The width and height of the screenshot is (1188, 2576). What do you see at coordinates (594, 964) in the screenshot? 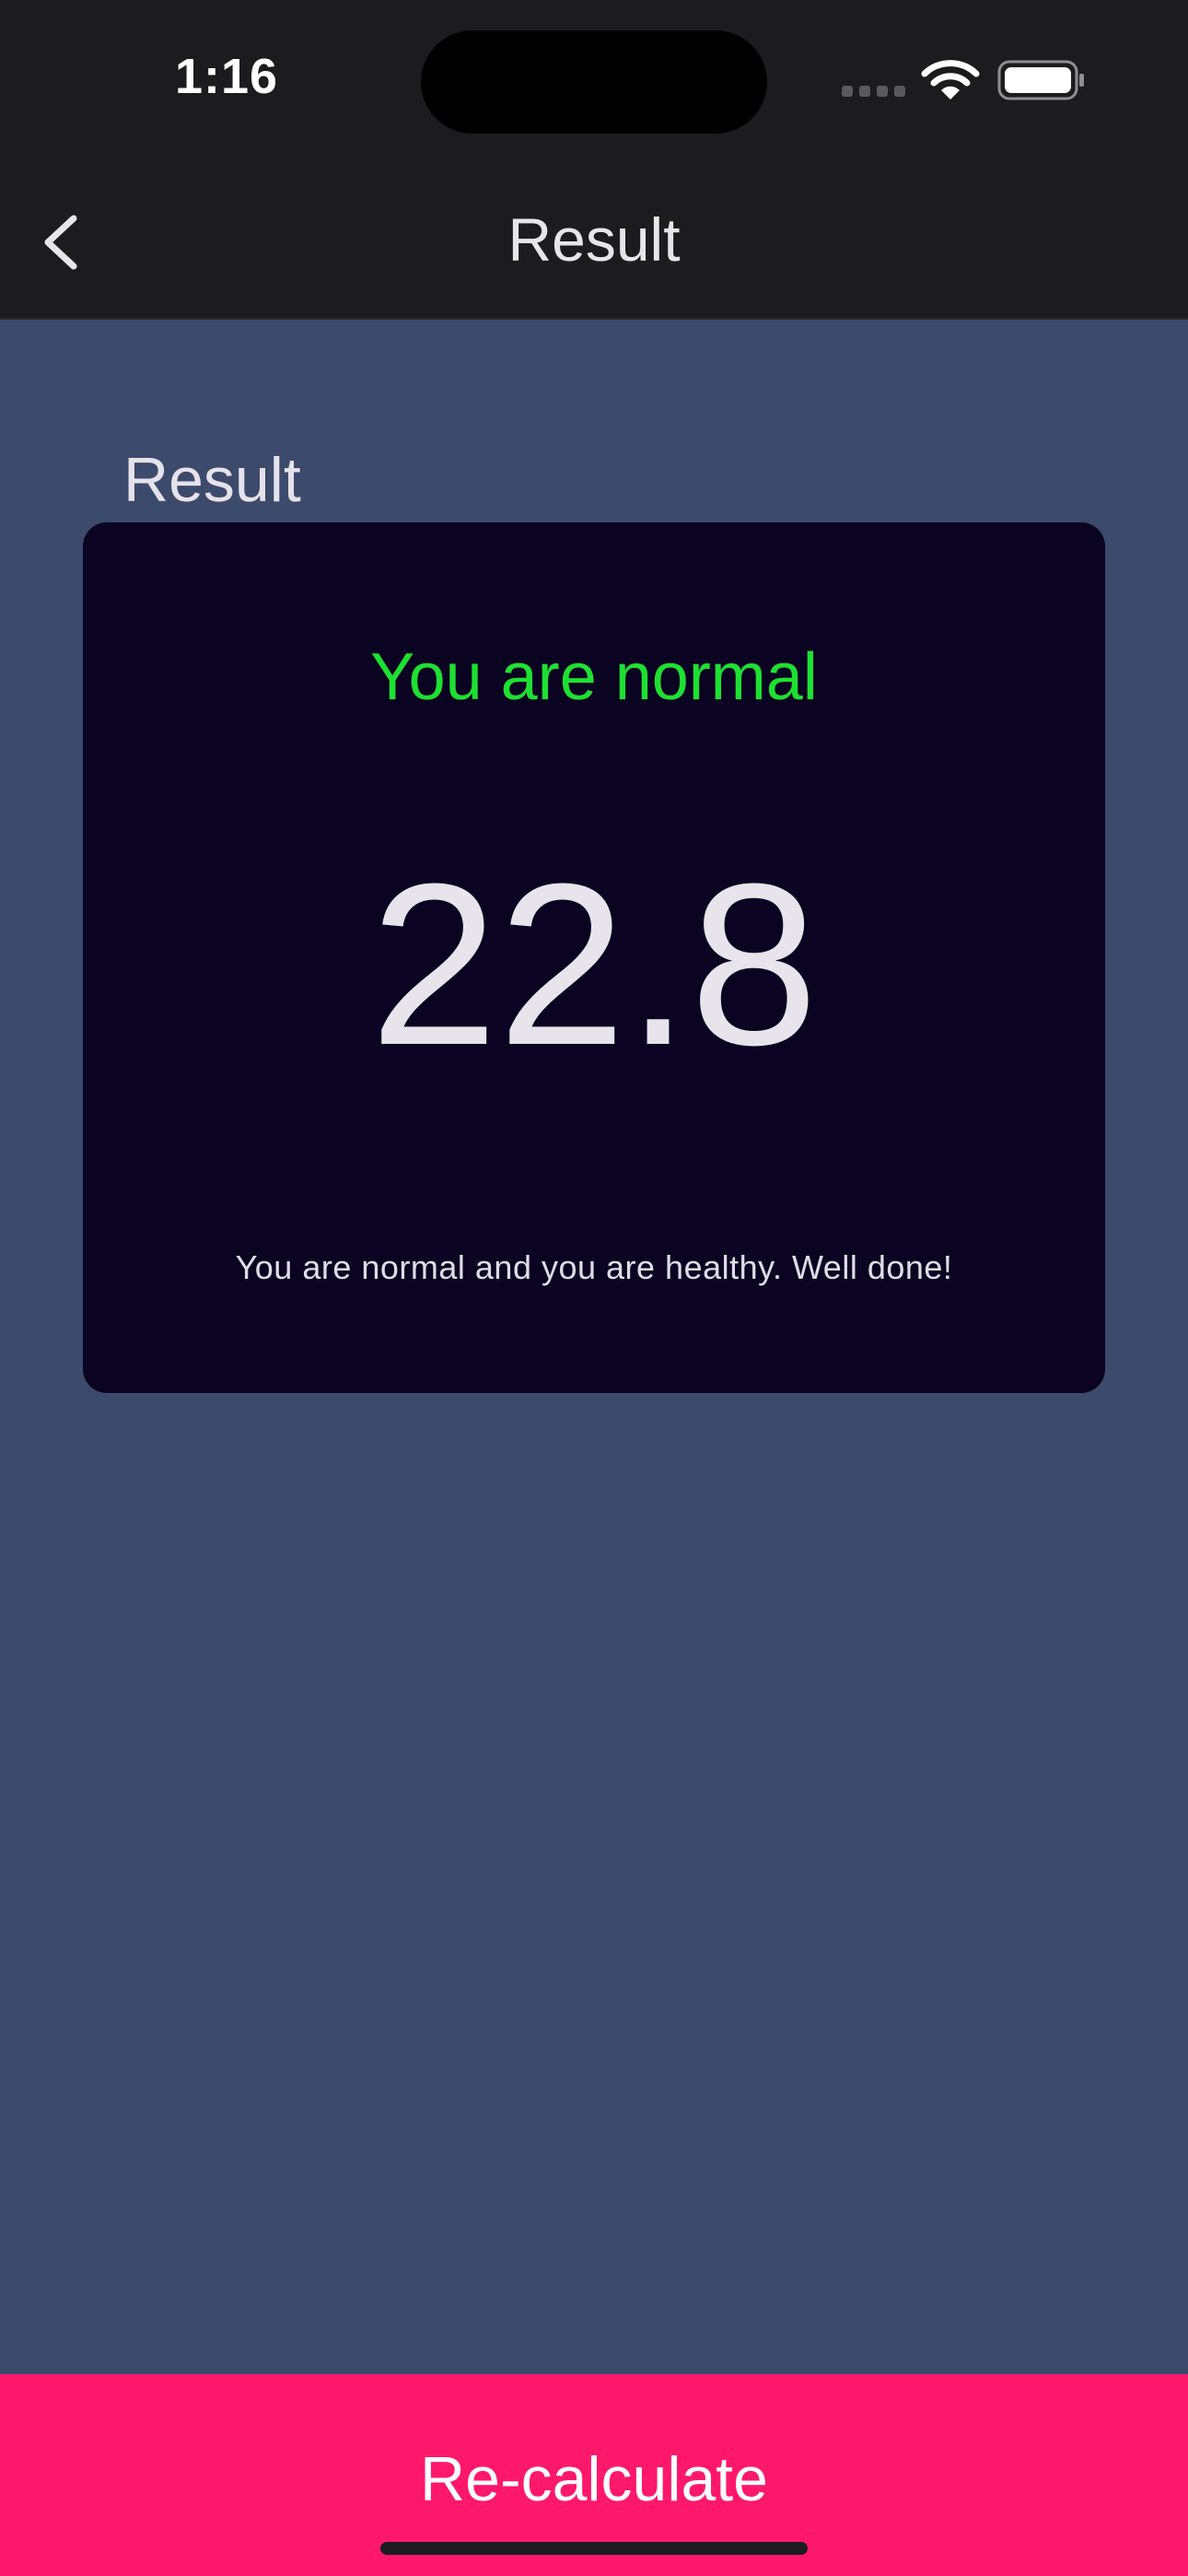
I see `bmi-value: 22.8` at bounding box center [594, 964].